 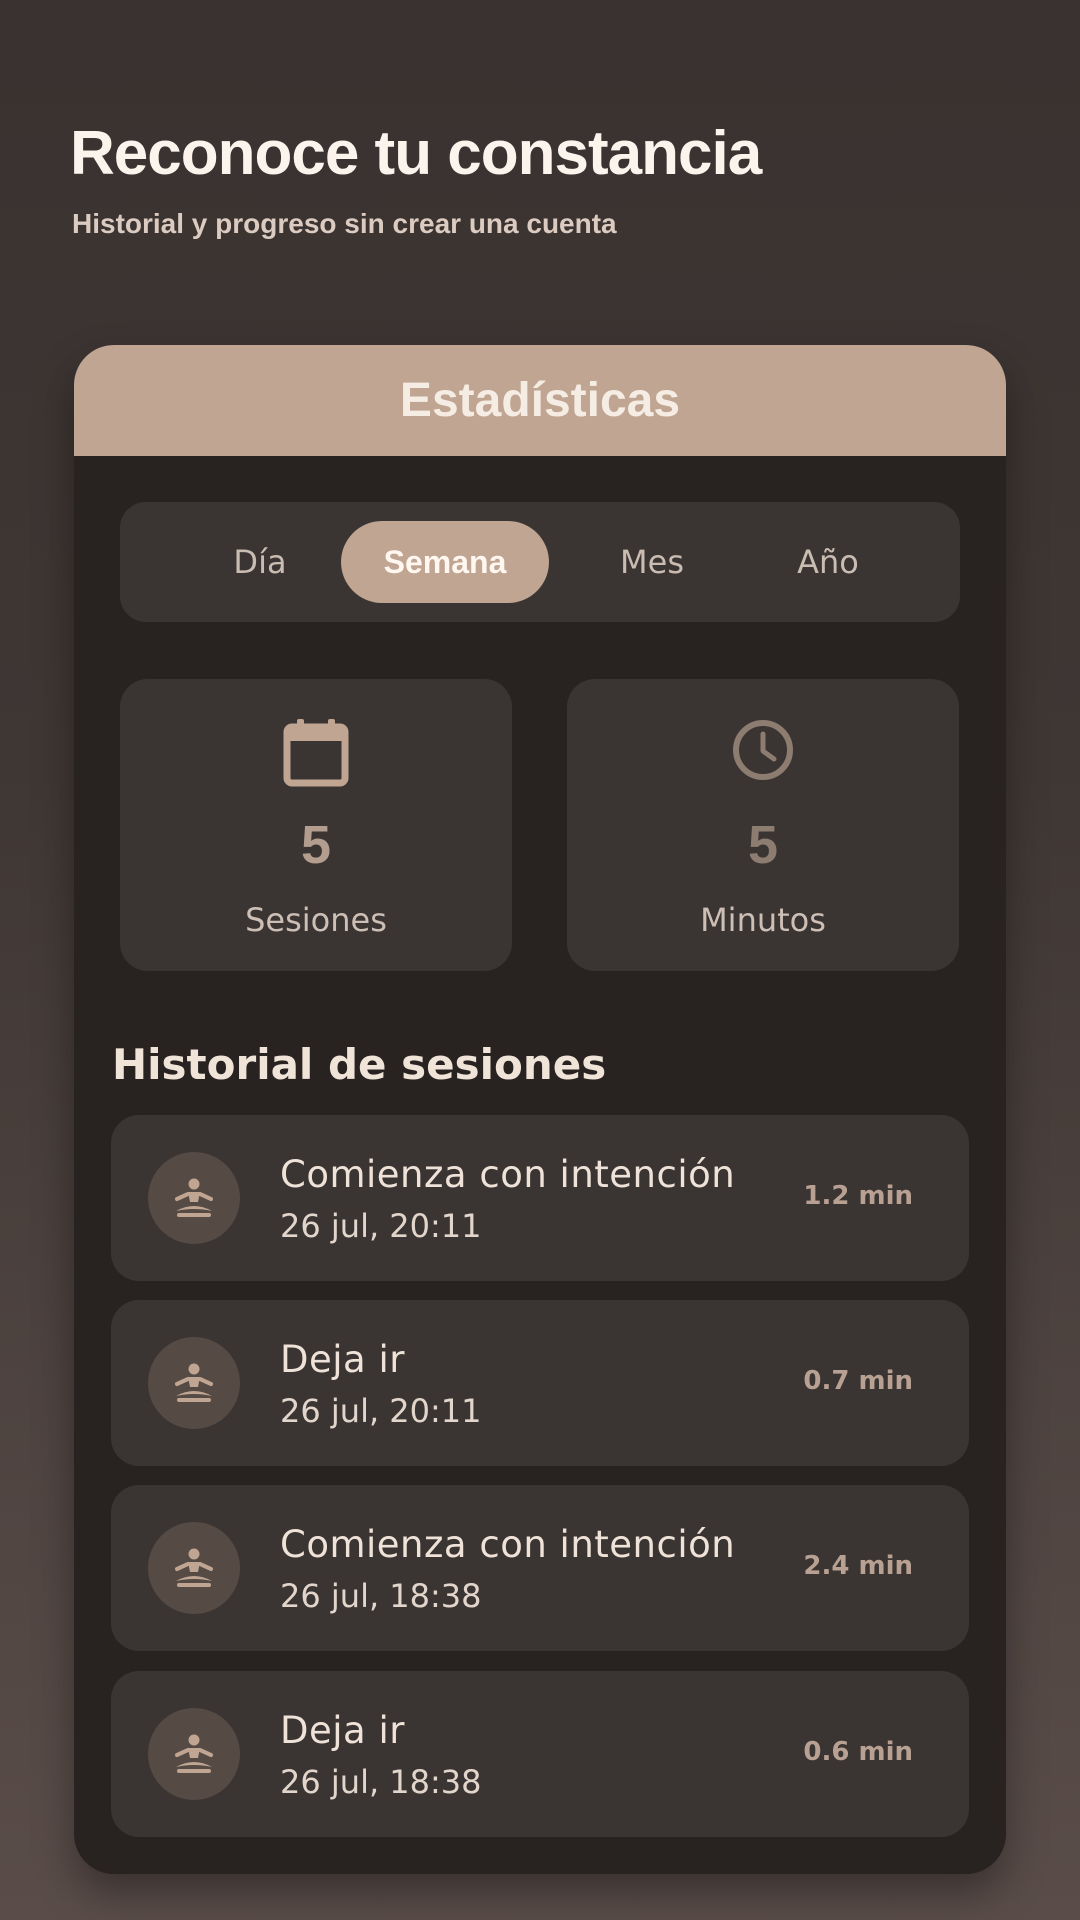 What do you see at coordinates (763, 920) in the screenshot?
I see `minutes-label: Minutos` at bounding box center [763, 920].